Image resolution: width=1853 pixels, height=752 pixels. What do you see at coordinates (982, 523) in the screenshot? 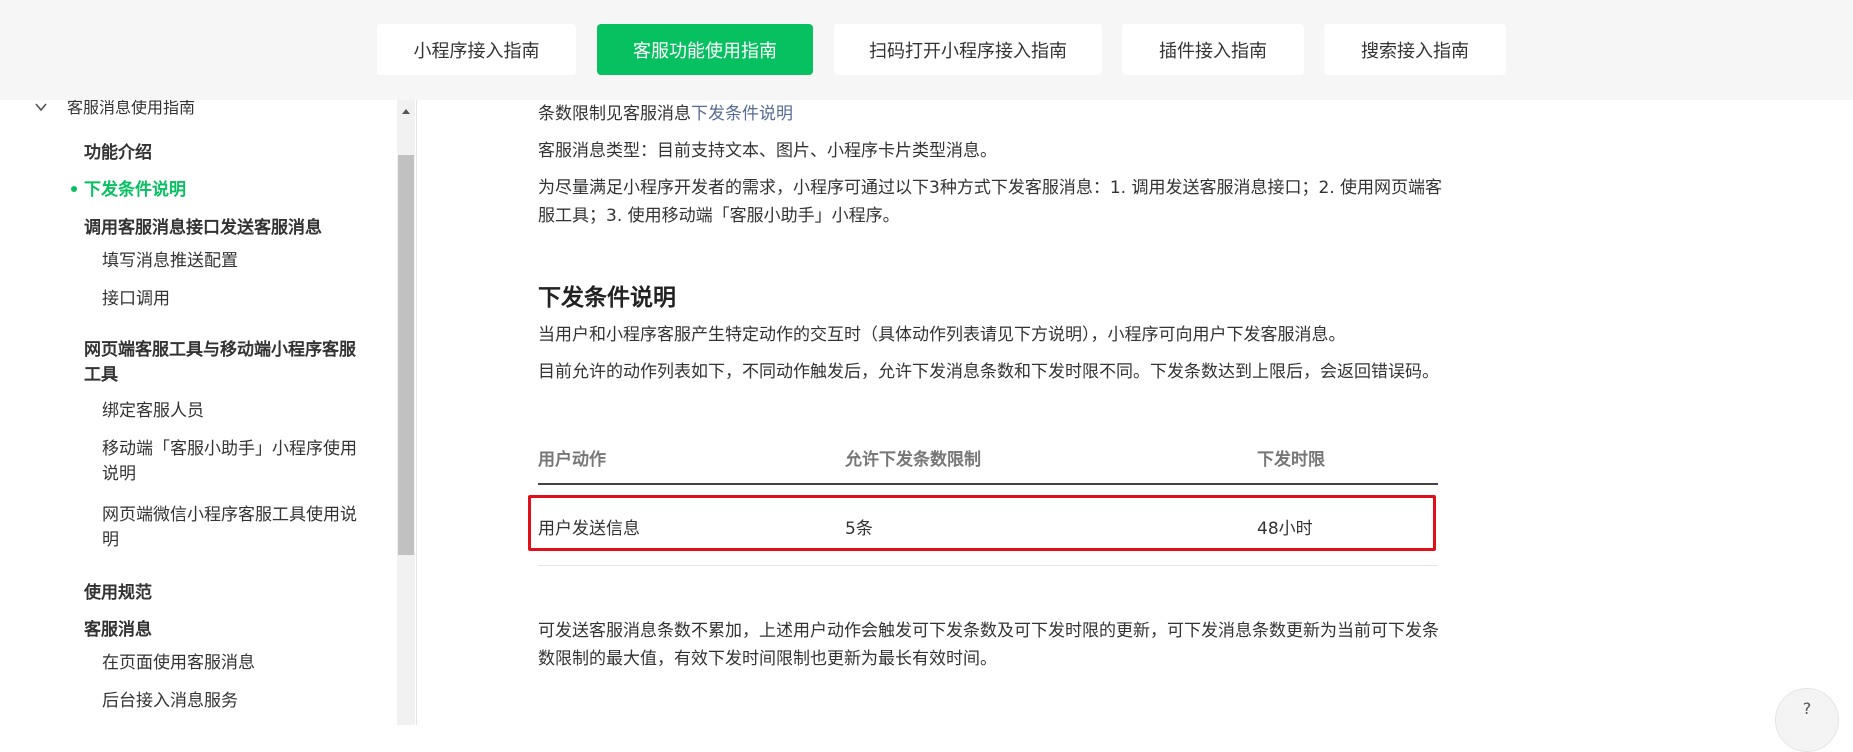
I see `highlight-box` at bounding box center [982, 523].